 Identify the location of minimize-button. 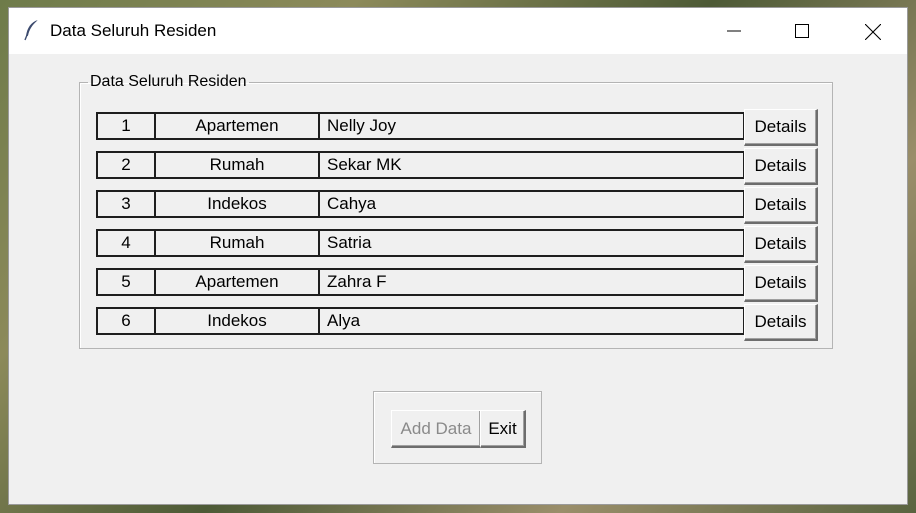
(734, 31).